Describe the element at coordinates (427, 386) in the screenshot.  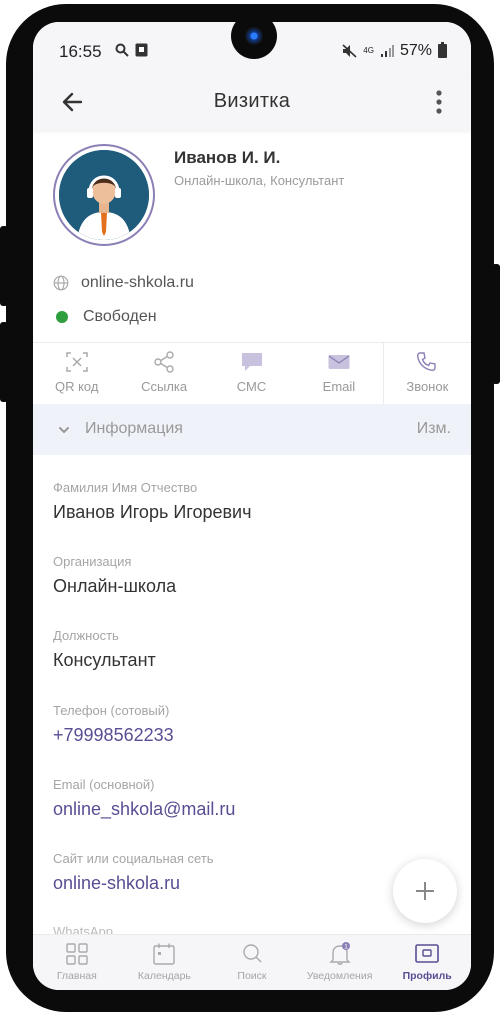
I see `action-label: Звонок` at that location.